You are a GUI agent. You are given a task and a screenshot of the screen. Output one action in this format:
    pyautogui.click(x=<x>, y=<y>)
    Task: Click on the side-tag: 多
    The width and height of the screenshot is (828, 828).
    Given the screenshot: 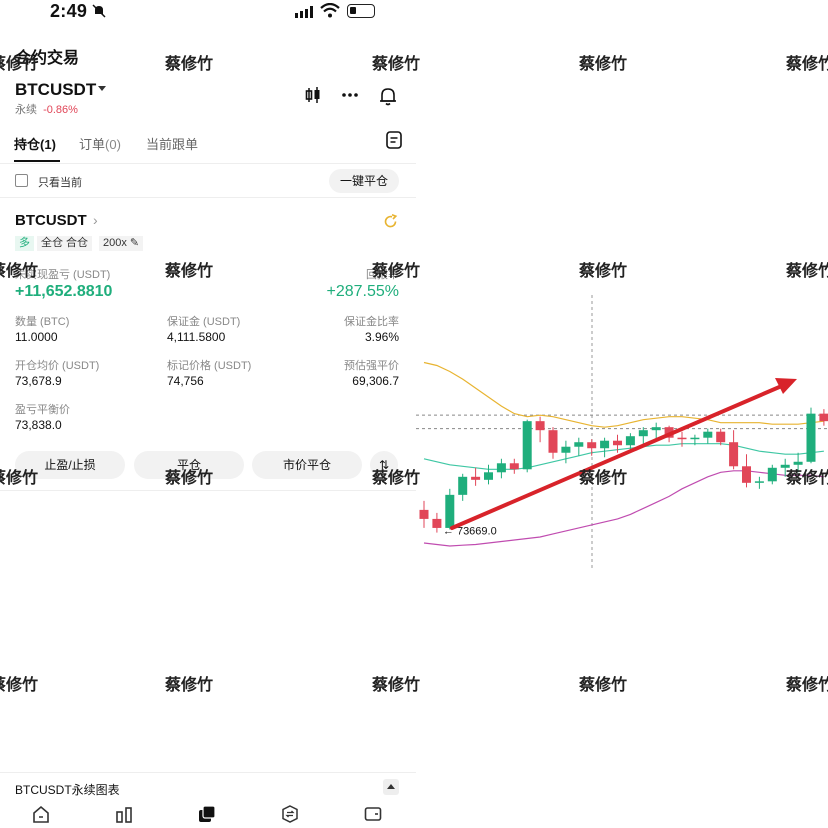 What is the action you would take?
    pyautogui.click(x=24, y=243)
    